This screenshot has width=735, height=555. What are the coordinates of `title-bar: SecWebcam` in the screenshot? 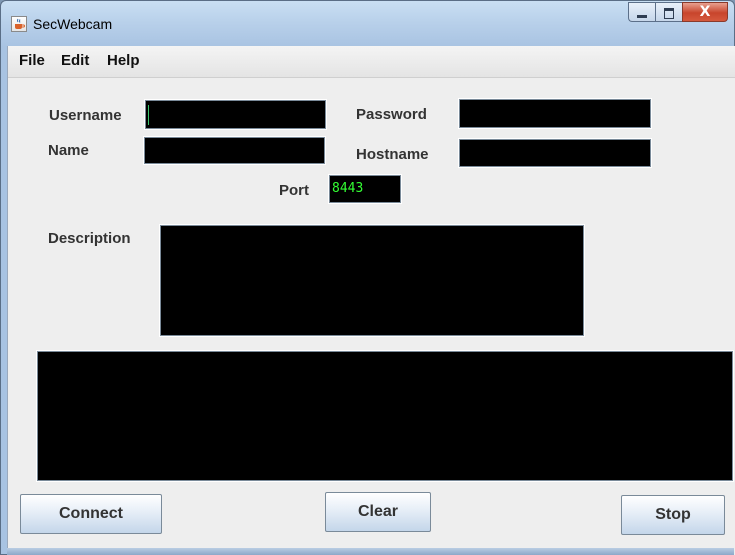 It's located at (367, 24).